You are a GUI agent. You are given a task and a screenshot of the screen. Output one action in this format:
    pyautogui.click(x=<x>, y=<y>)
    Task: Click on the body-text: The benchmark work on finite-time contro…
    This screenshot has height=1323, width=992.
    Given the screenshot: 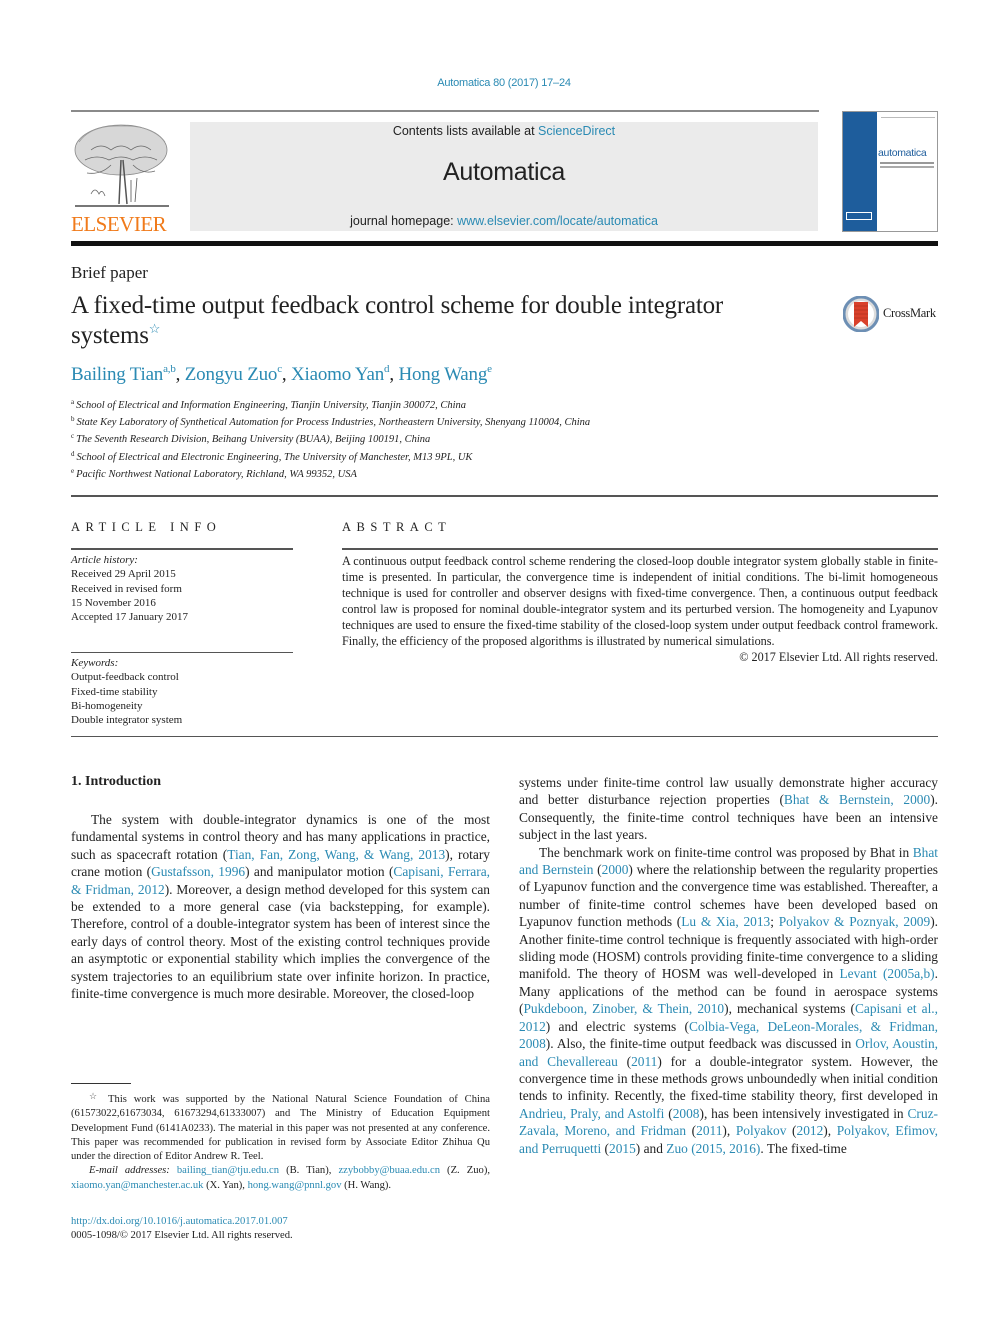 What is the action you would take?
    pyautogui.click(x=726, y=852)
    